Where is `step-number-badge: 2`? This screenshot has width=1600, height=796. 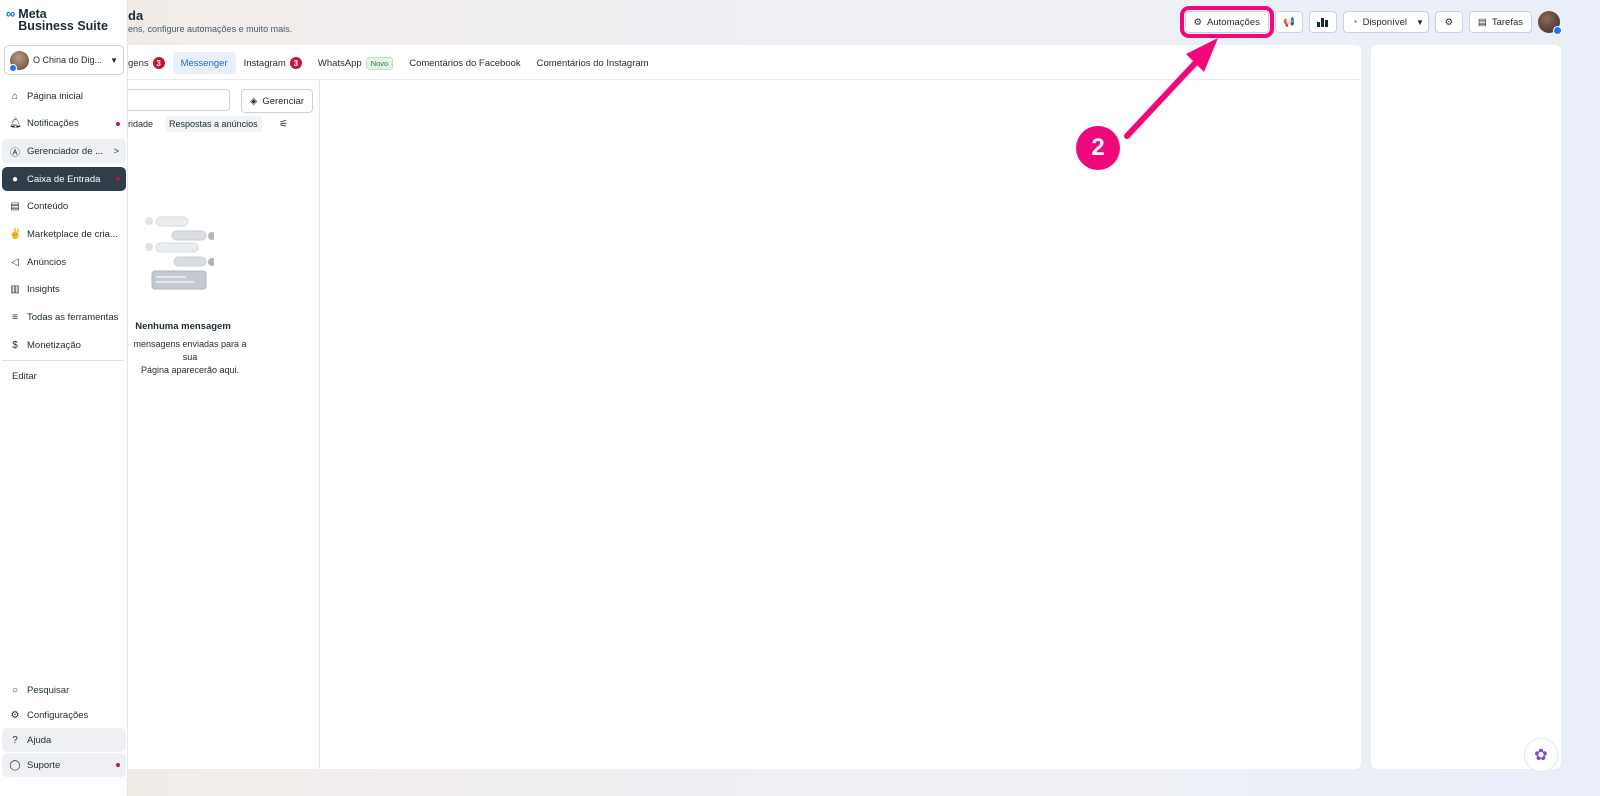 step-number-badge: 2 is located at coordinates (1098, 148).